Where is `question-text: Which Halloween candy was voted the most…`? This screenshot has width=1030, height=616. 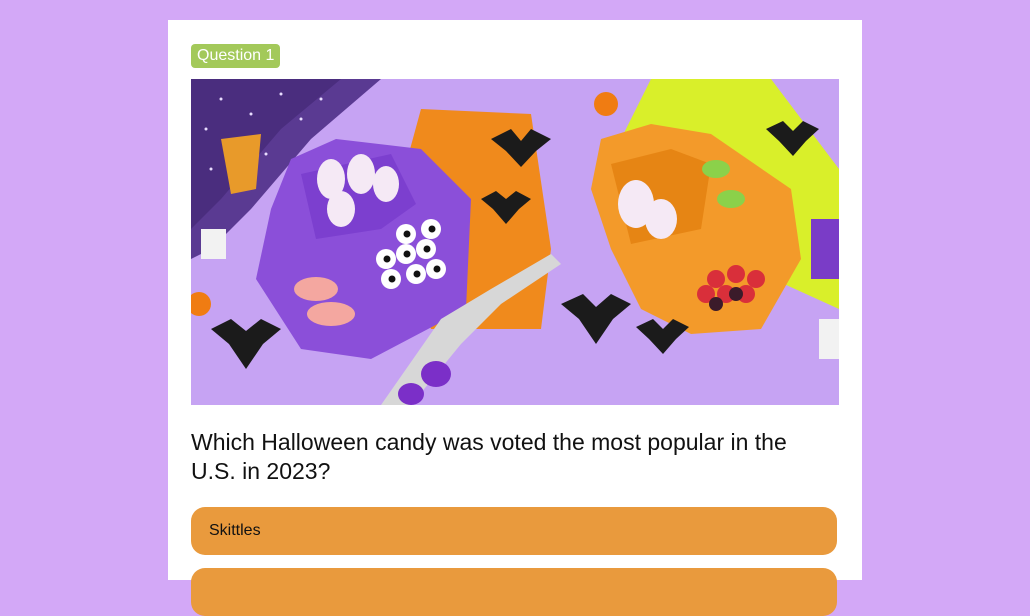
question-text: Which Halloween candy was voted the most… is located at coordinates (489, 456).